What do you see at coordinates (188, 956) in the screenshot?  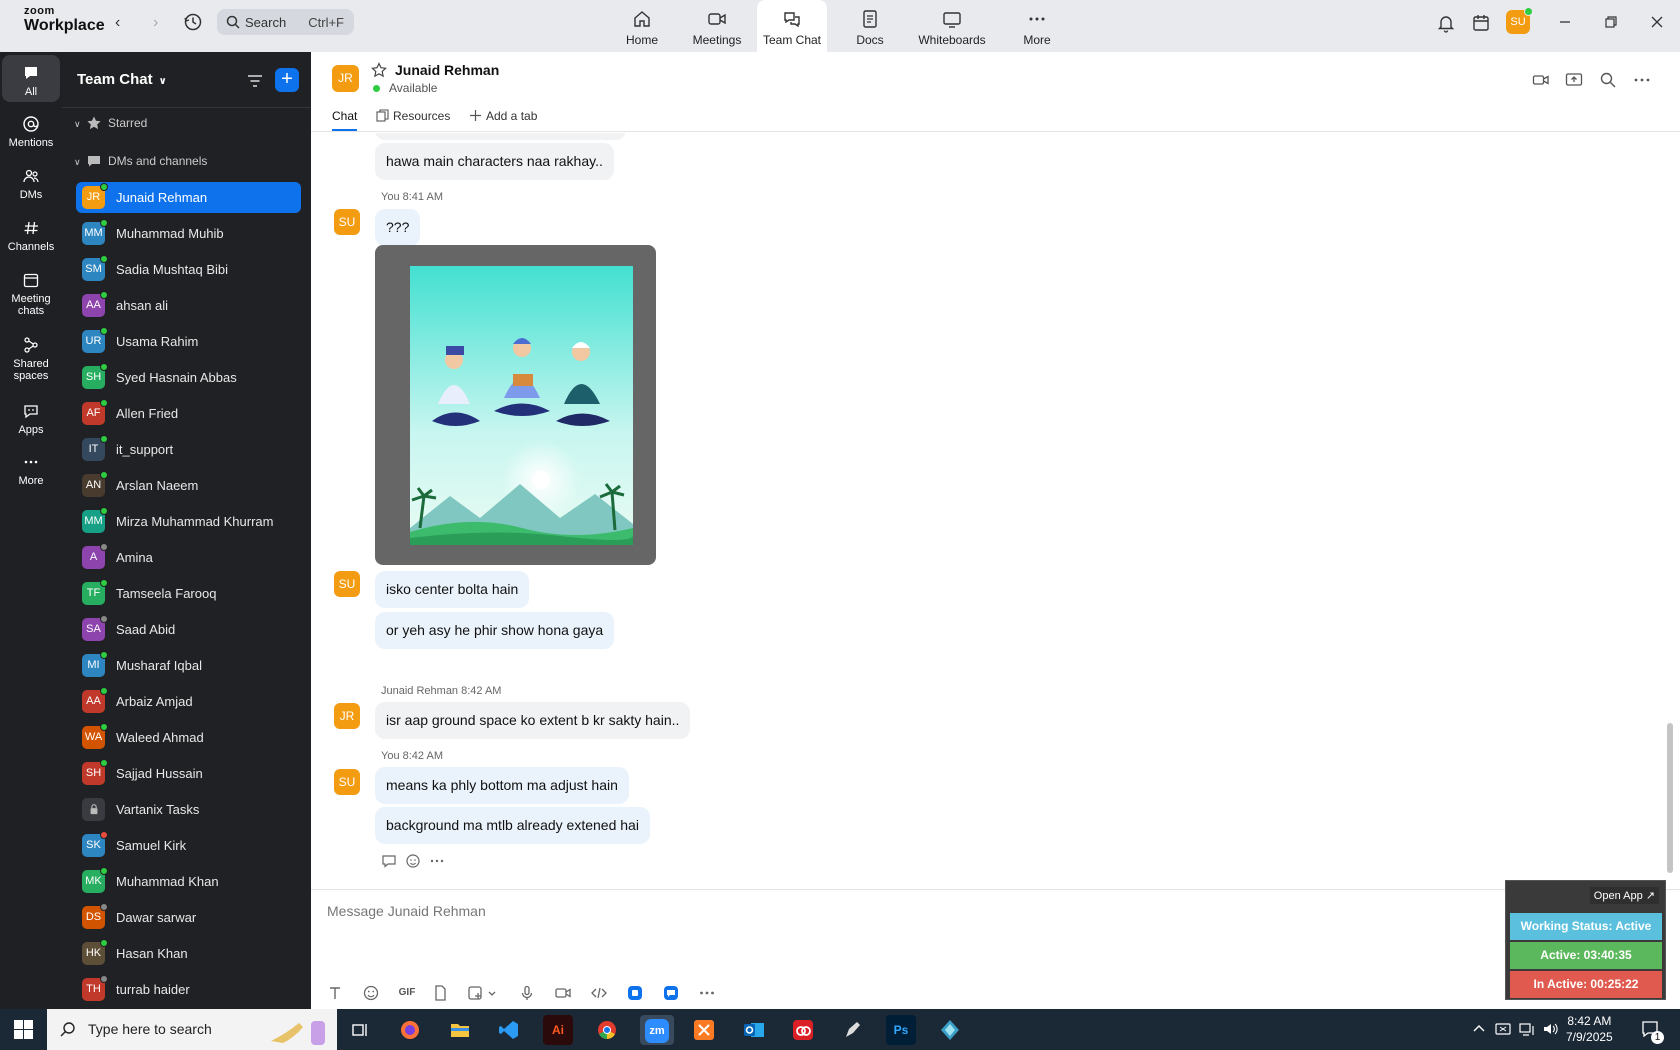 I see `contact-item: HK Hasan Khan` at bounding box center [188, 956].